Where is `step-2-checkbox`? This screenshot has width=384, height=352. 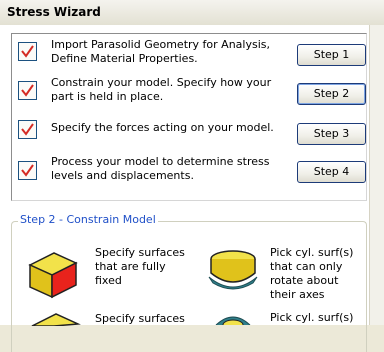 step-2-checkbox is located at coordinates (27, 90).